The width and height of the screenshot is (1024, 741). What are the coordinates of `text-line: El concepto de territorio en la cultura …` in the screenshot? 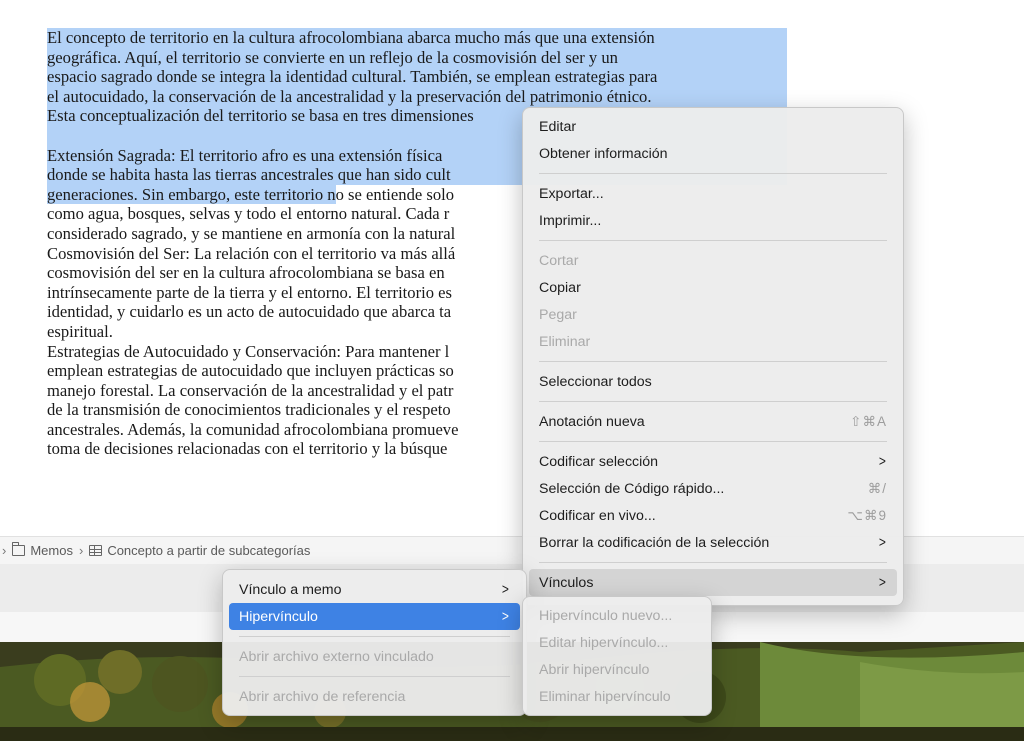 It's located at (427, 38).